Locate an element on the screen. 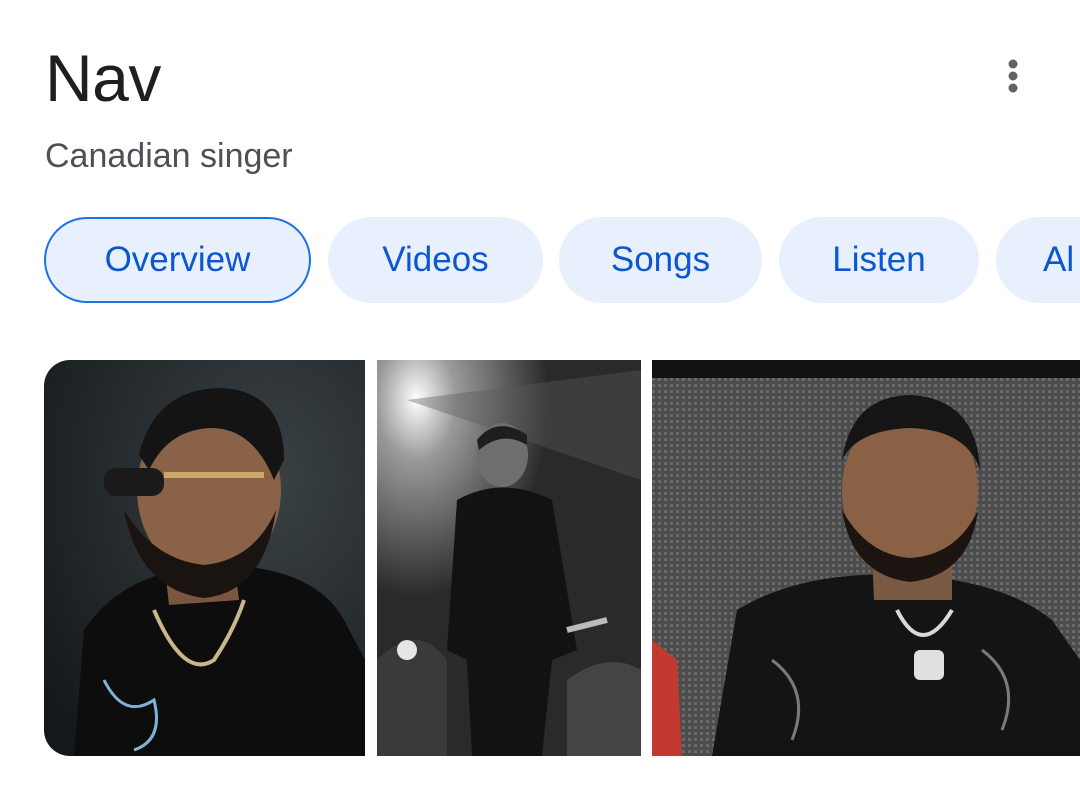 This screenshot has height=788, width=1080. tab-videos: Videos is located at coordinates (435, 260).